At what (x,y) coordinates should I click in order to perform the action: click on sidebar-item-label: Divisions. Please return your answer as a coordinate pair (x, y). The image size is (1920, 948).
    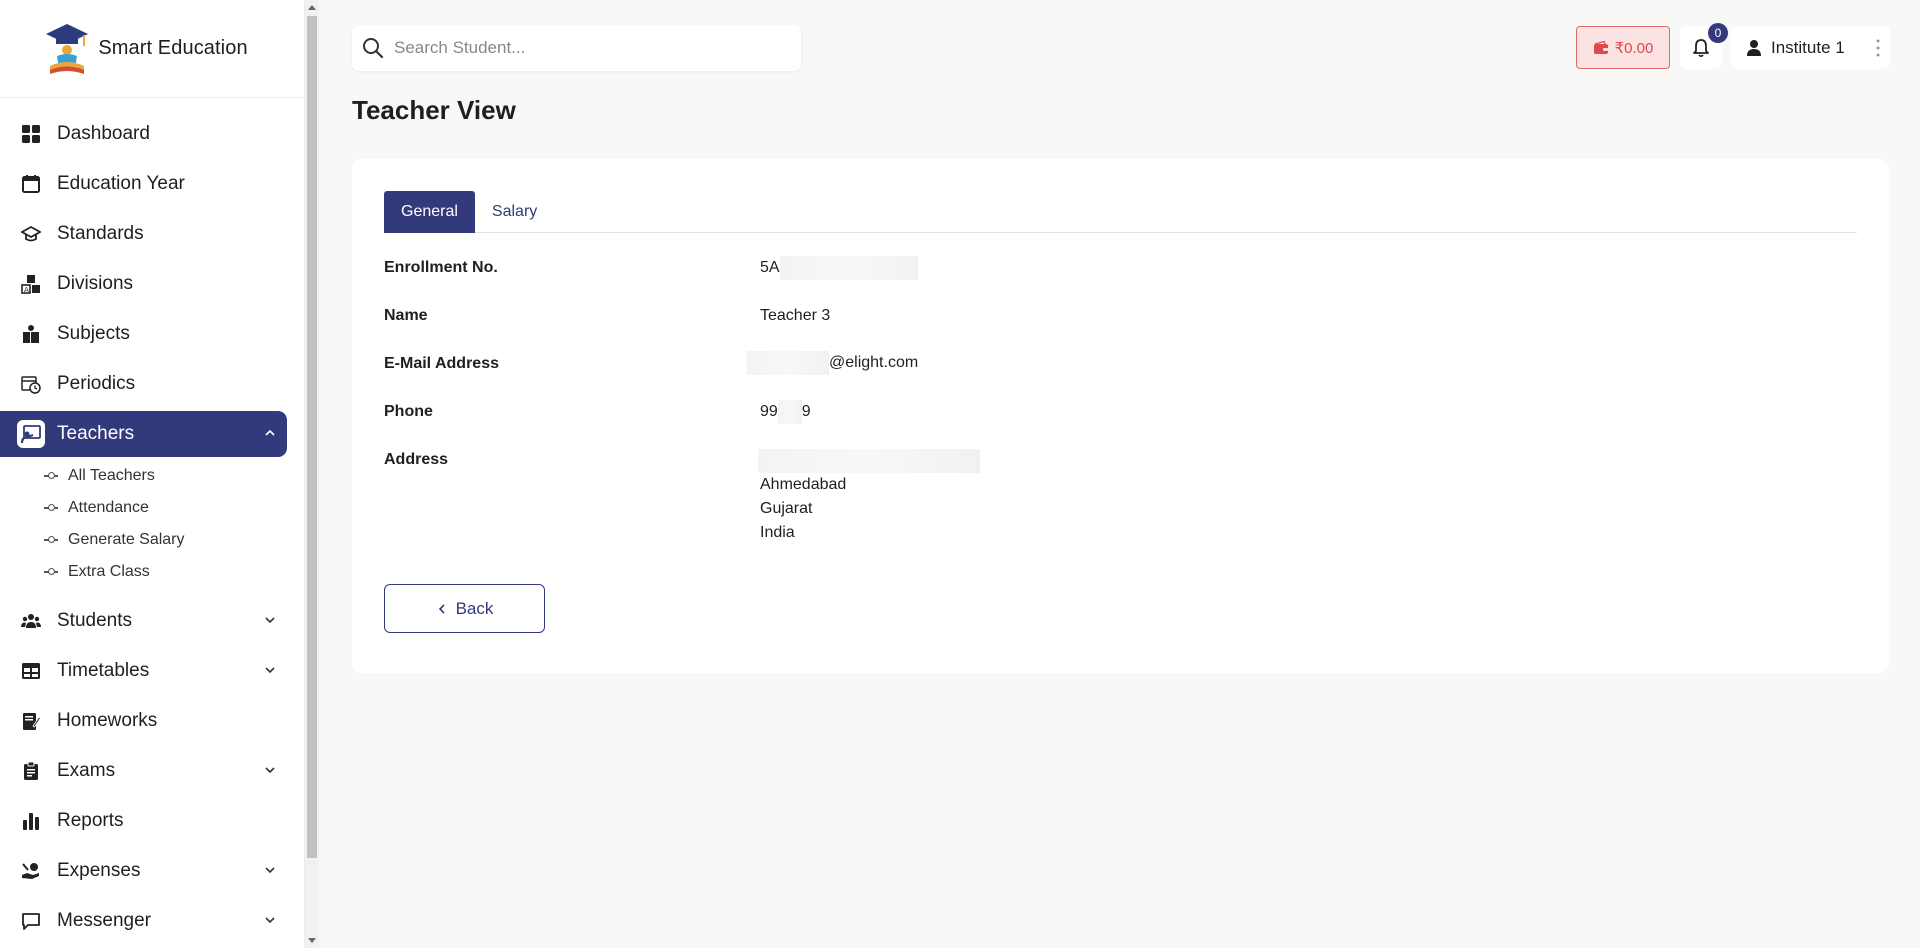
    Looking at the image, I should click on (95, 283).